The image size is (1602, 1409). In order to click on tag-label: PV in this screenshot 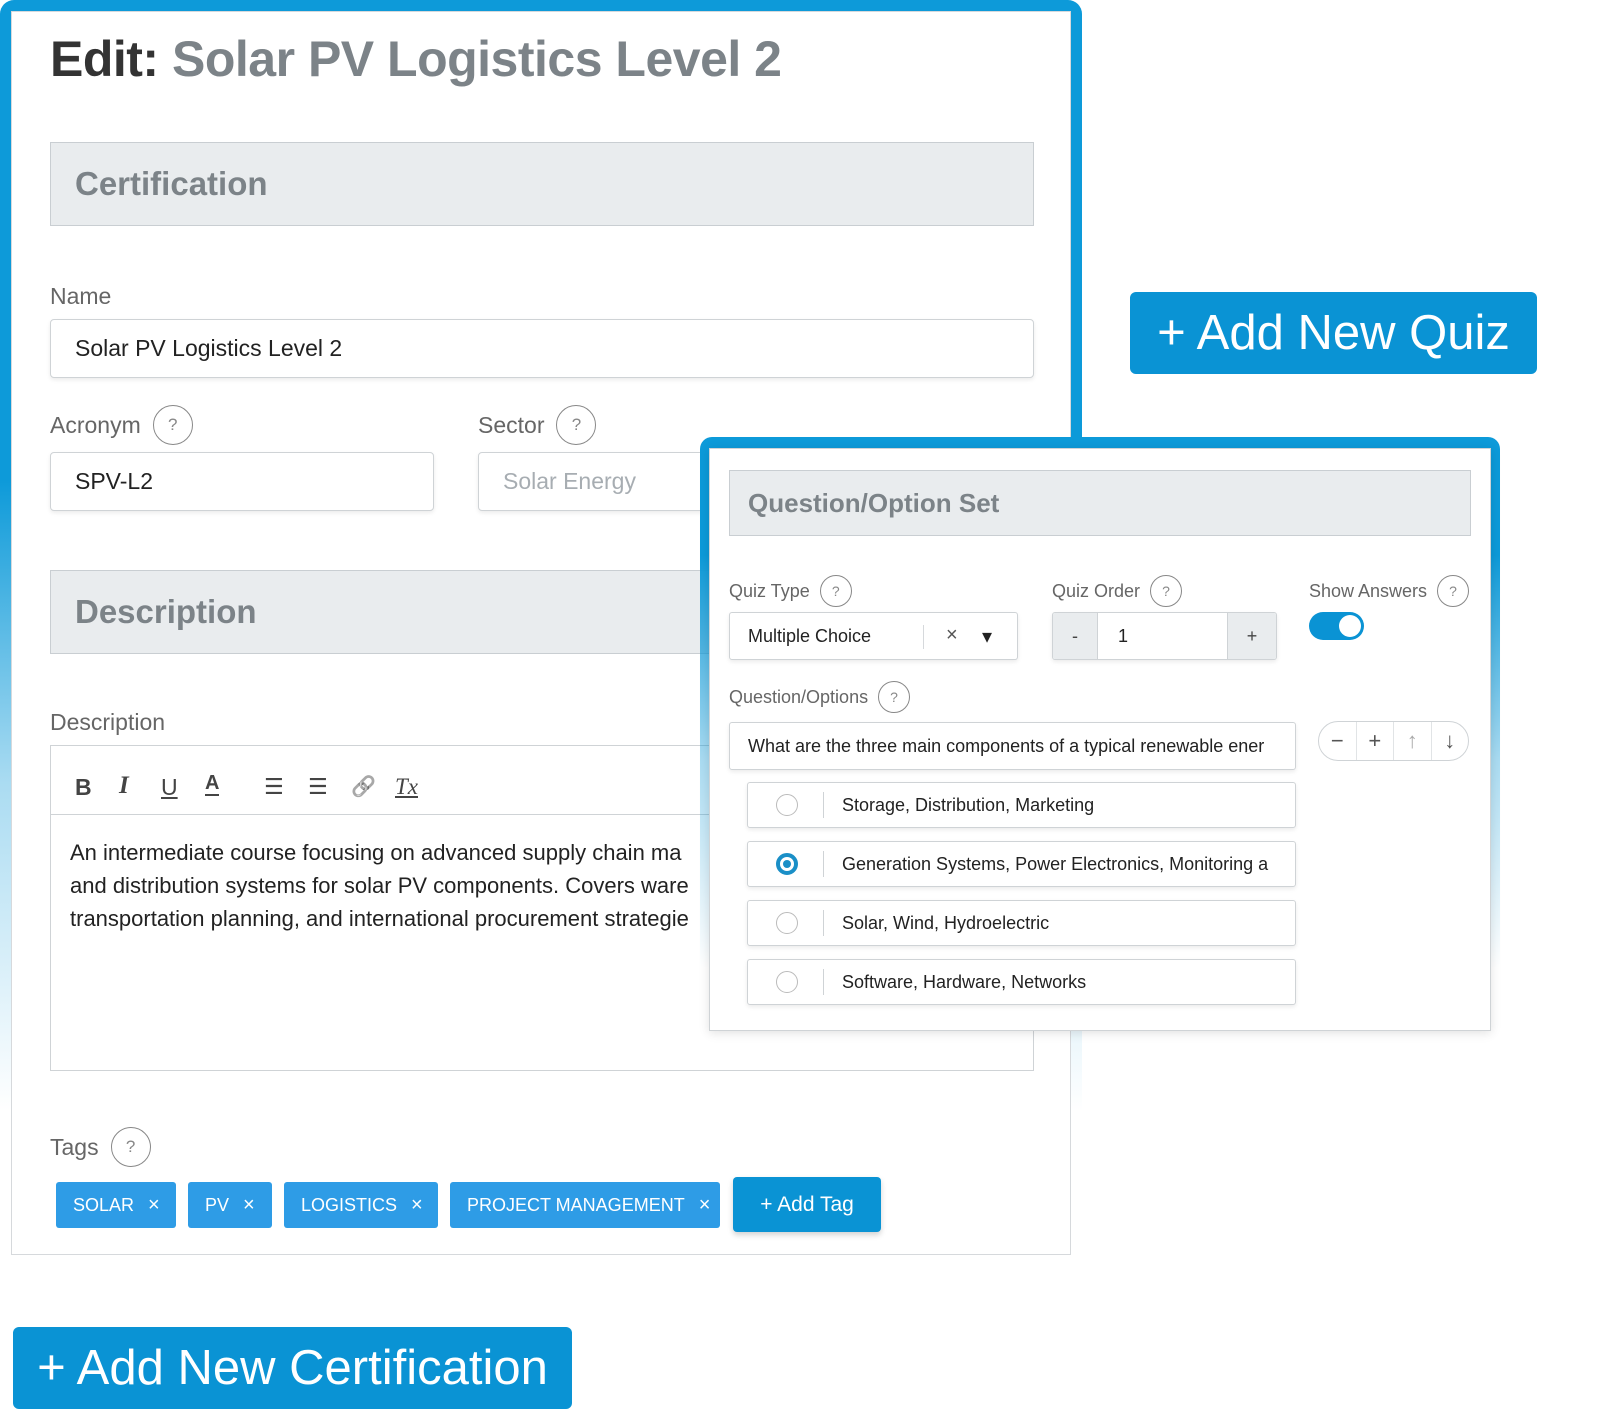, I will do `click(217, 1204)`.